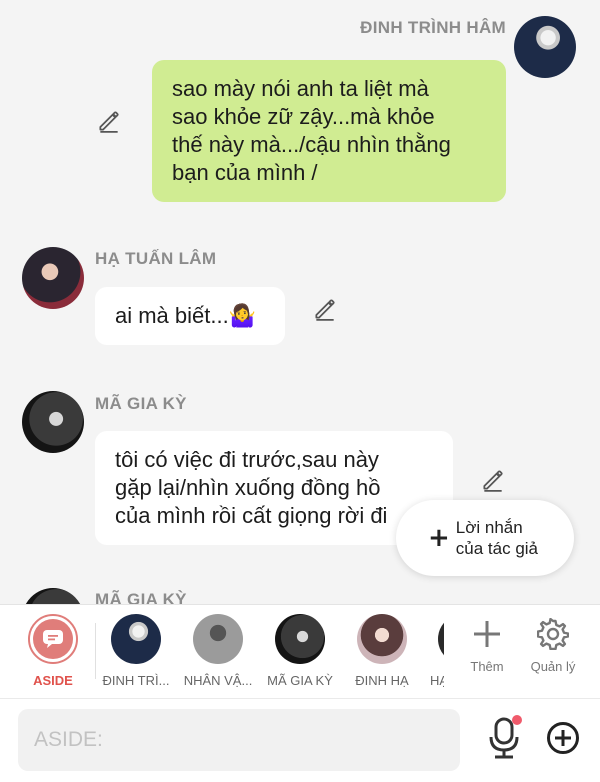 This screenshot has width=600, height=782. What do you see at coordinates (497, 548) in the screenshot?
I see `author-note-label-line: của tác giả` at bounding box center [497, 548].